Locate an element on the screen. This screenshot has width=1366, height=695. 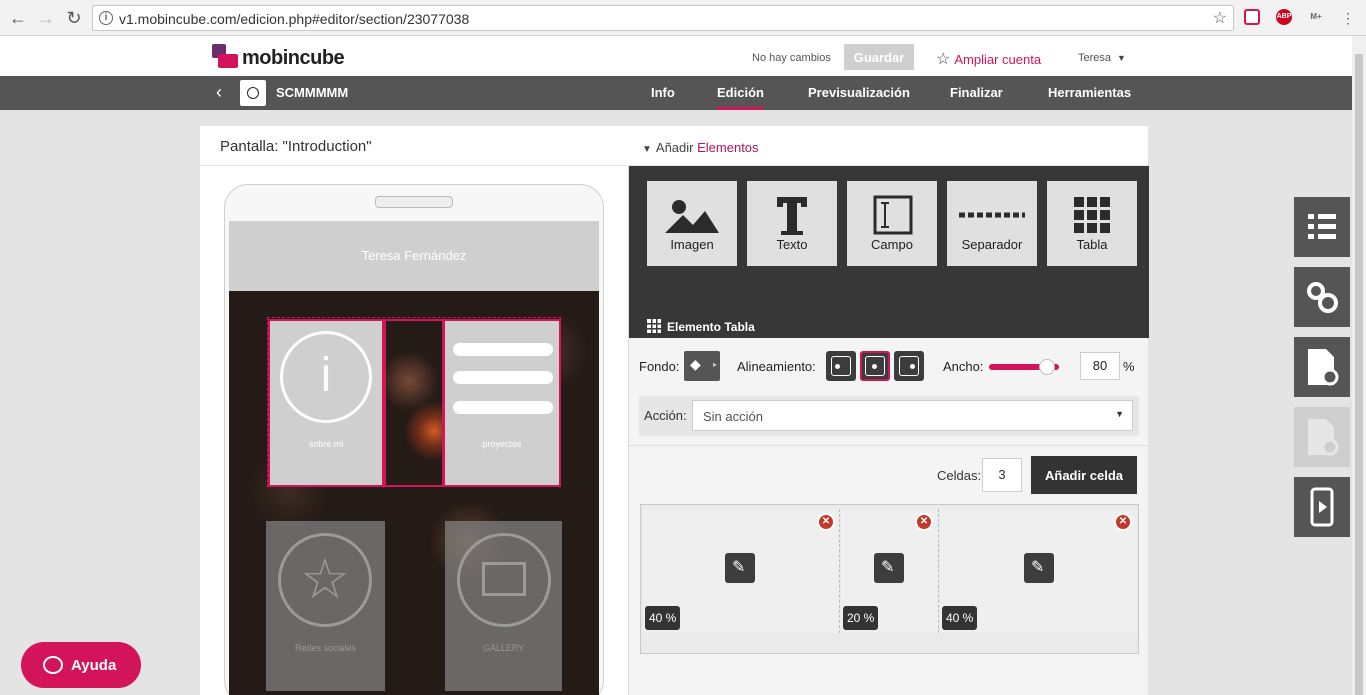
cells-label: Celdas: is located at coordinates (959, 475).